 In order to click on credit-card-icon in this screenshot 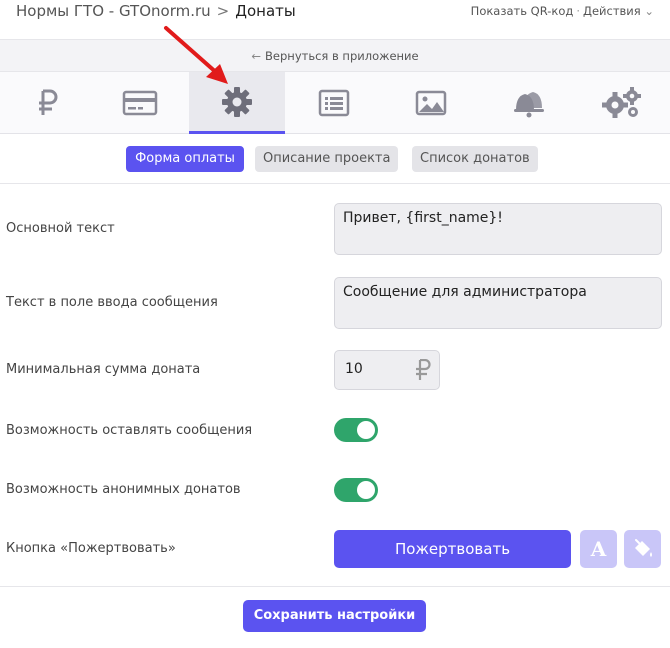, I will do `click(140, 103)`.